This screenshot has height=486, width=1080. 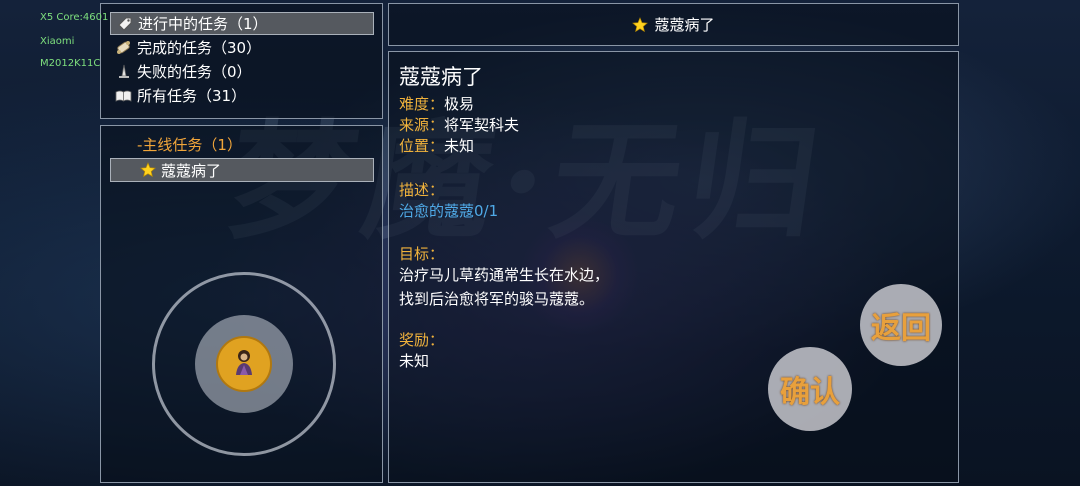 What do you see at coordinates (422, 340) in the screenshot?
I see `reward-label: 奖励：` at bounding box center [422, 340].